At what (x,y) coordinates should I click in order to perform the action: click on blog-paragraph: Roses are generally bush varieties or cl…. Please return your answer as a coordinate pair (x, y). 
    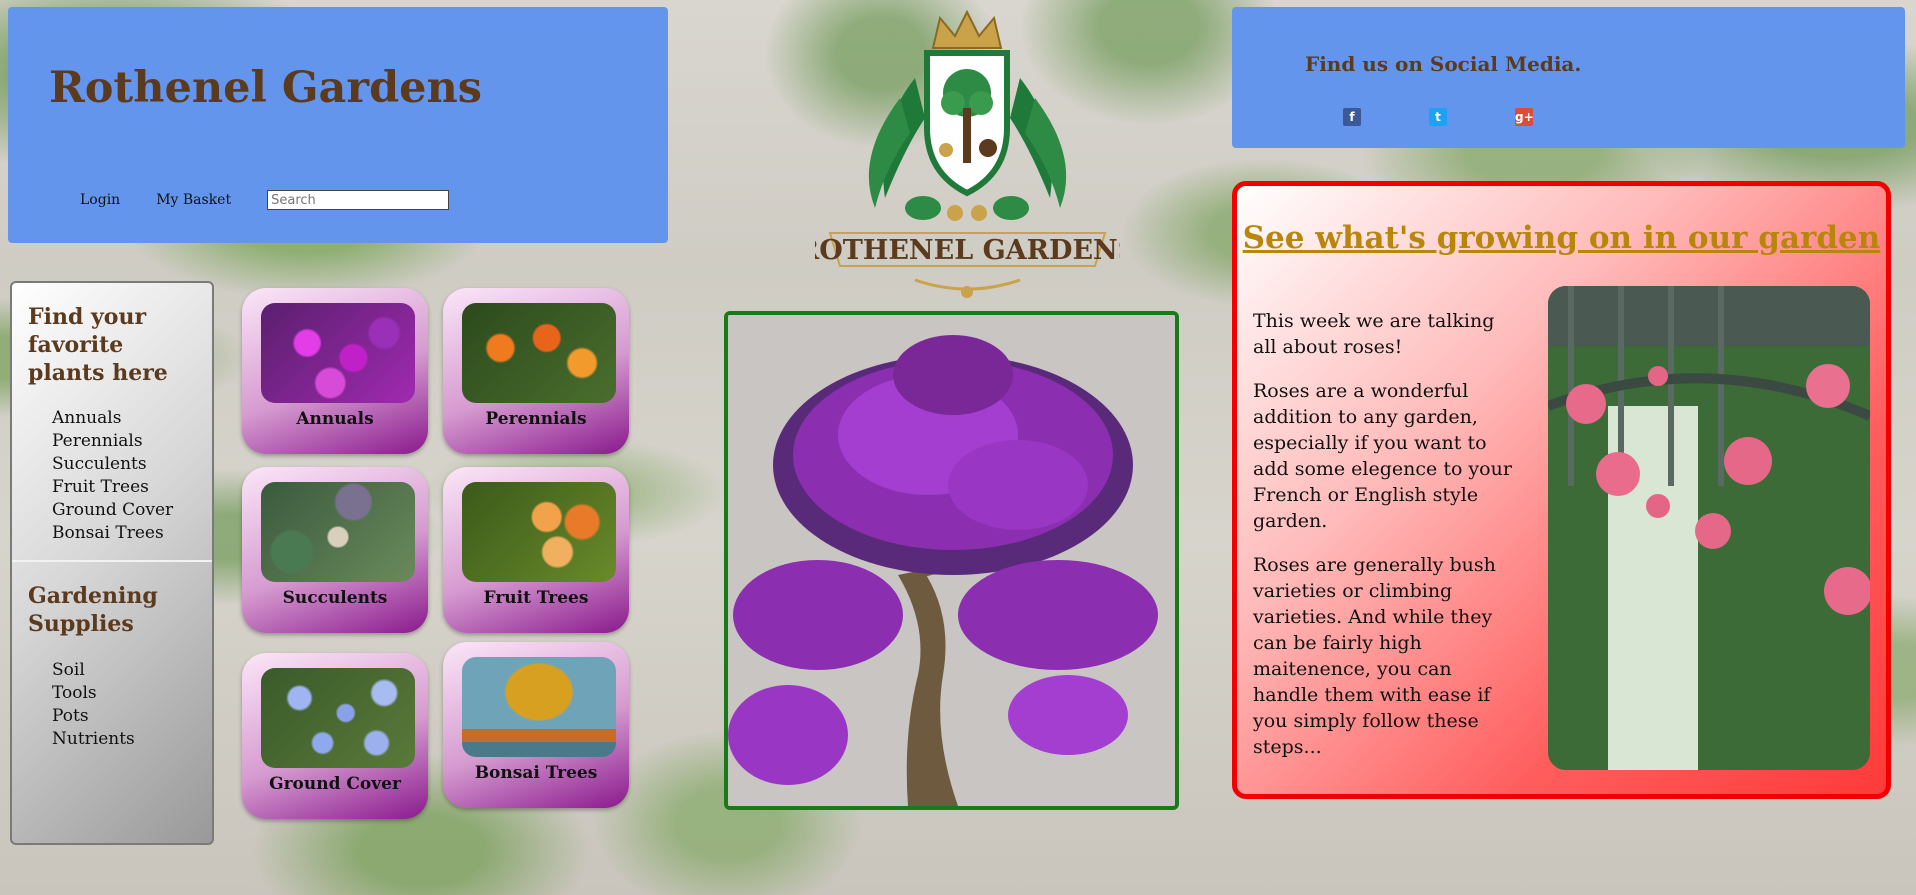
    Looking at the image, I should click on (1374, 656).